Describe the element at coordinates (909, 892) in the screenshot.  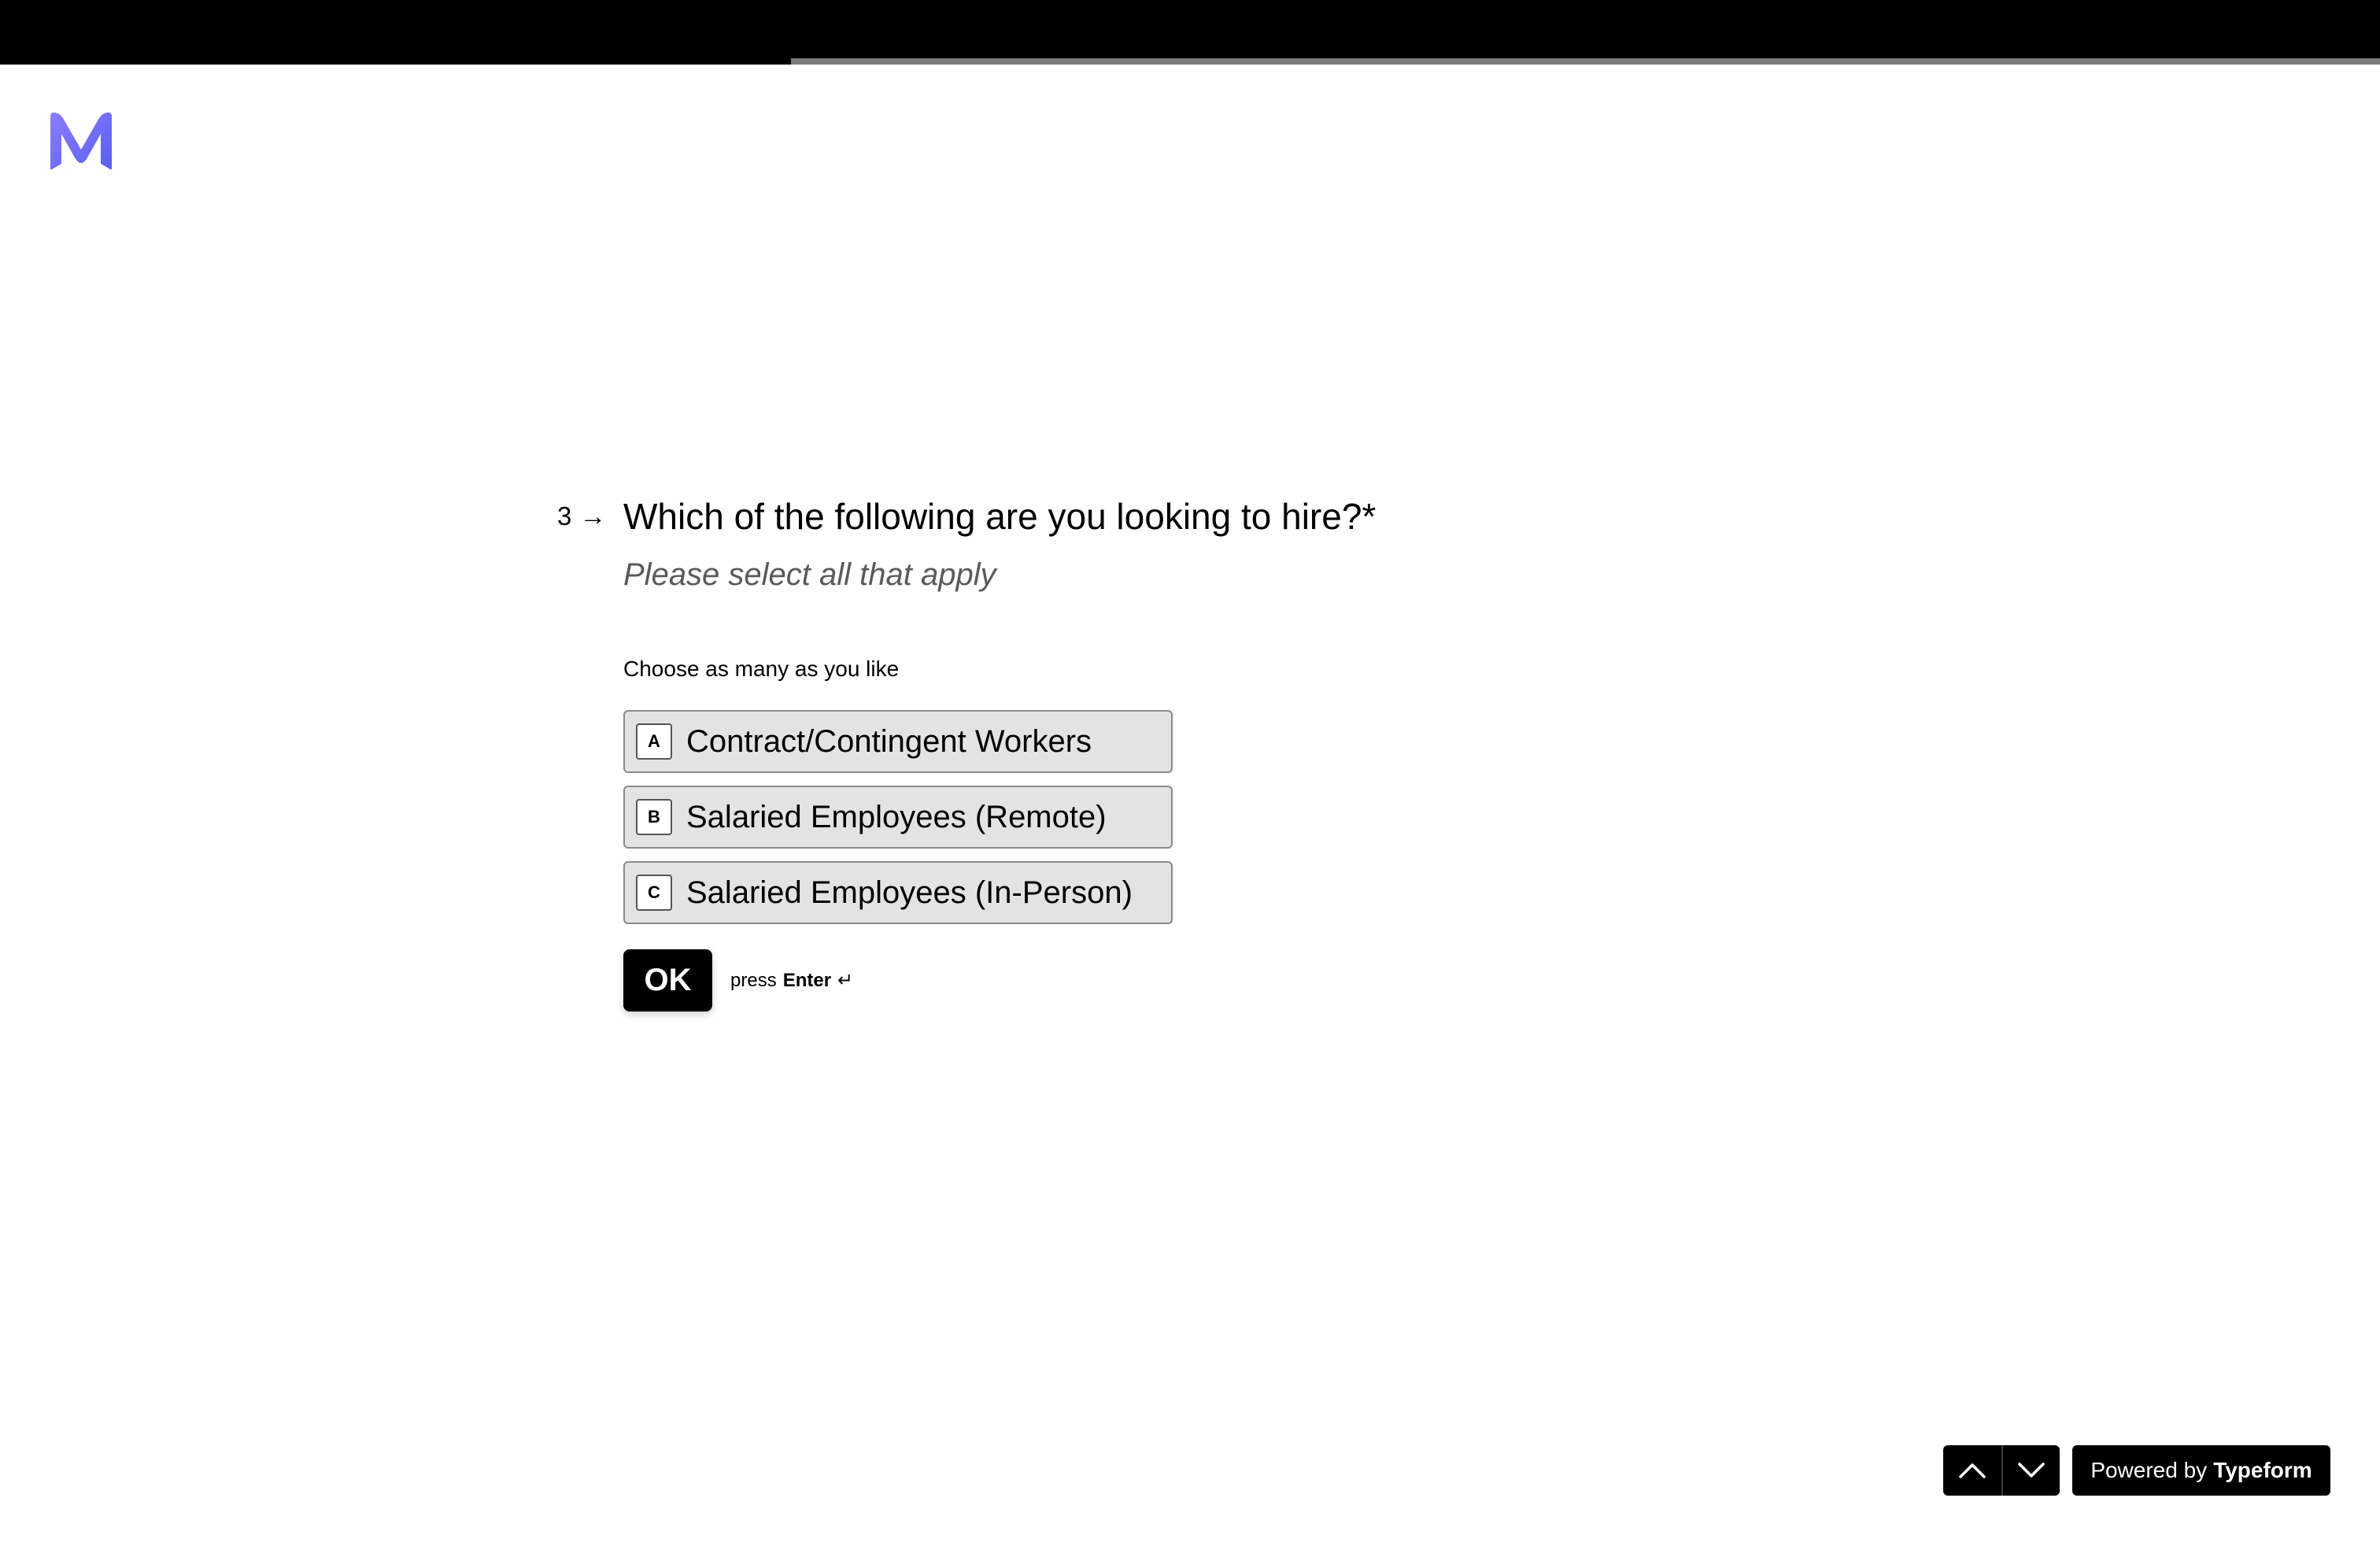
I see `choice-label: Salaried Employees (In-Person)` at that location.